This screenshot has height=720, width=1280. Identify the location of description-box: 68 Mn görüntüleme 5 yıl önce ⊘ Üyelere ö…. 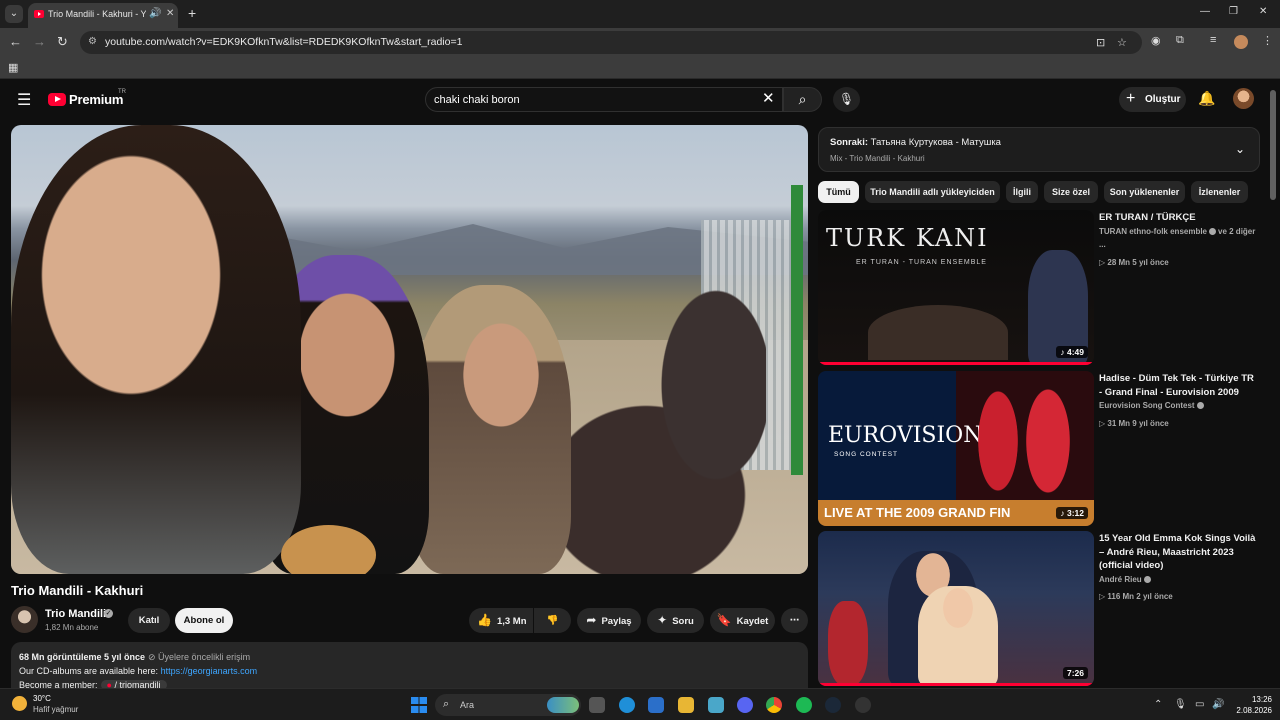
(409, 665).